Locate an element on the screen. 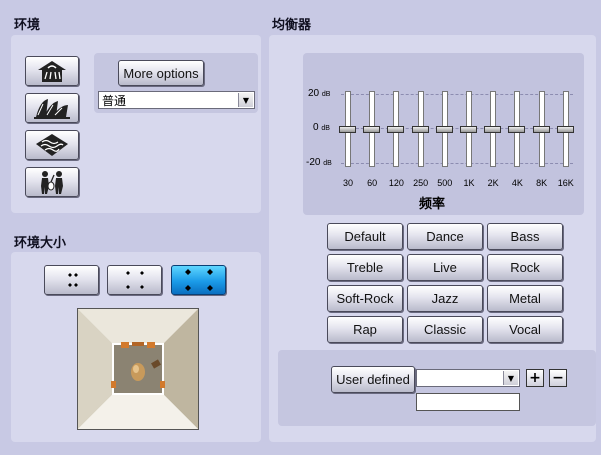  size-medium-button is located at coordinates (134, 280).